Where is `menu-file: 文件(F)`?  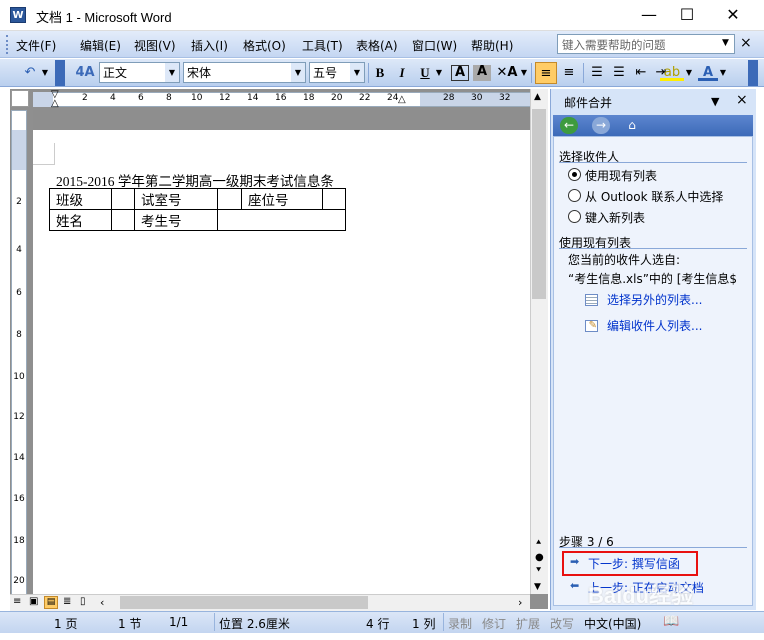 menu-file: 文件(F) is located at coordinates (36, 45).